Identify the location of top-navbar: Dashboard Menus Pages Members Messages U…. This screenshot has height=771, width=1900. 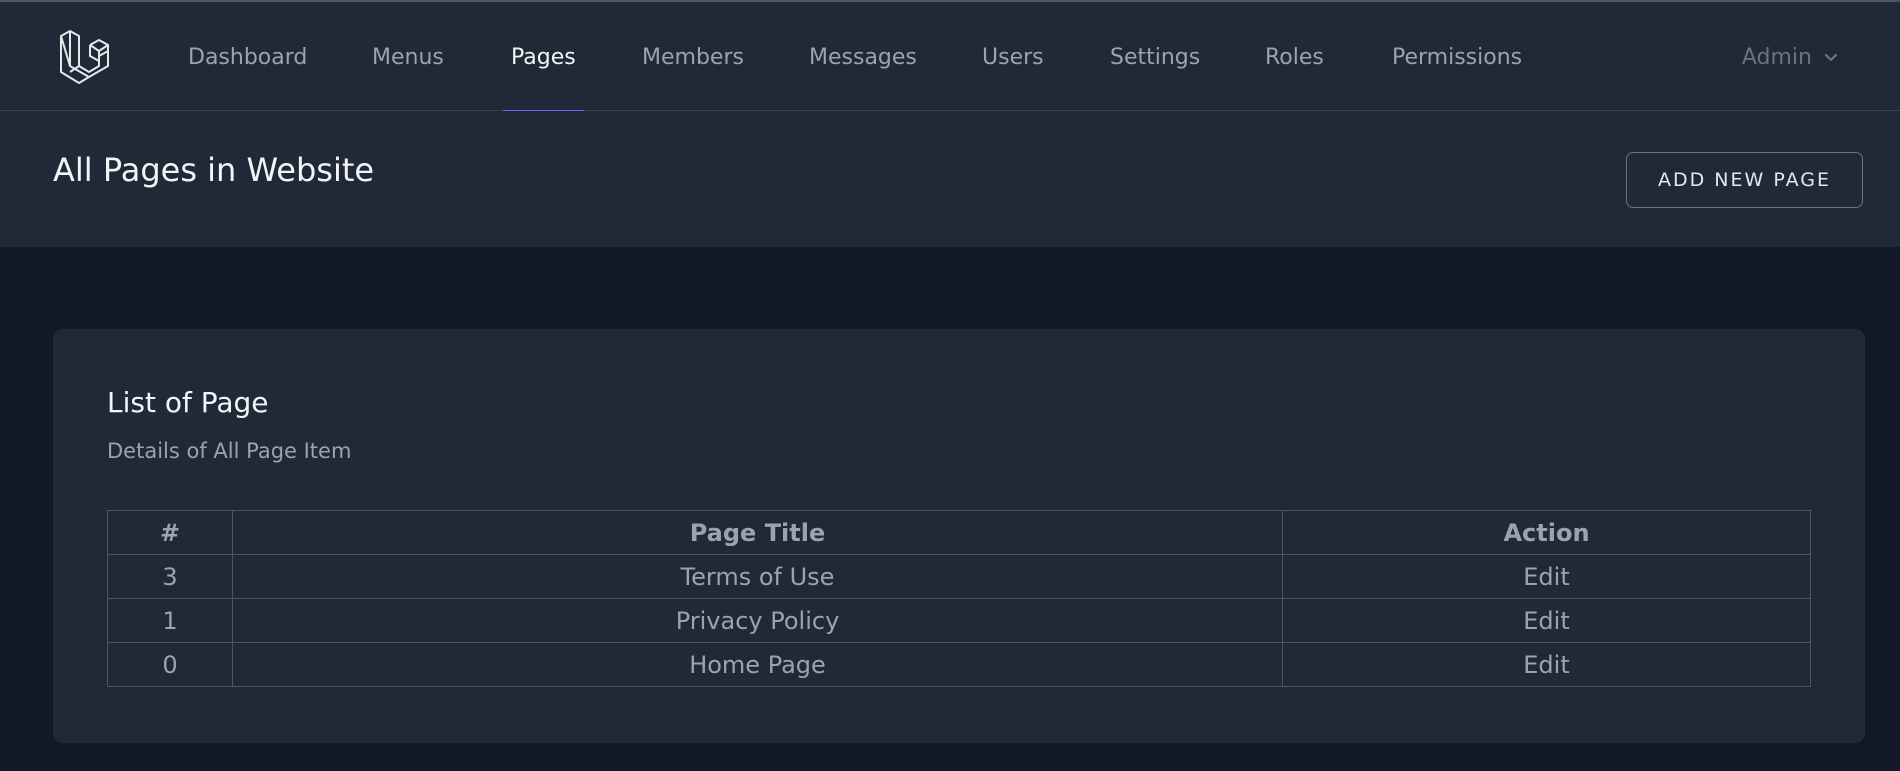
(950, 56).